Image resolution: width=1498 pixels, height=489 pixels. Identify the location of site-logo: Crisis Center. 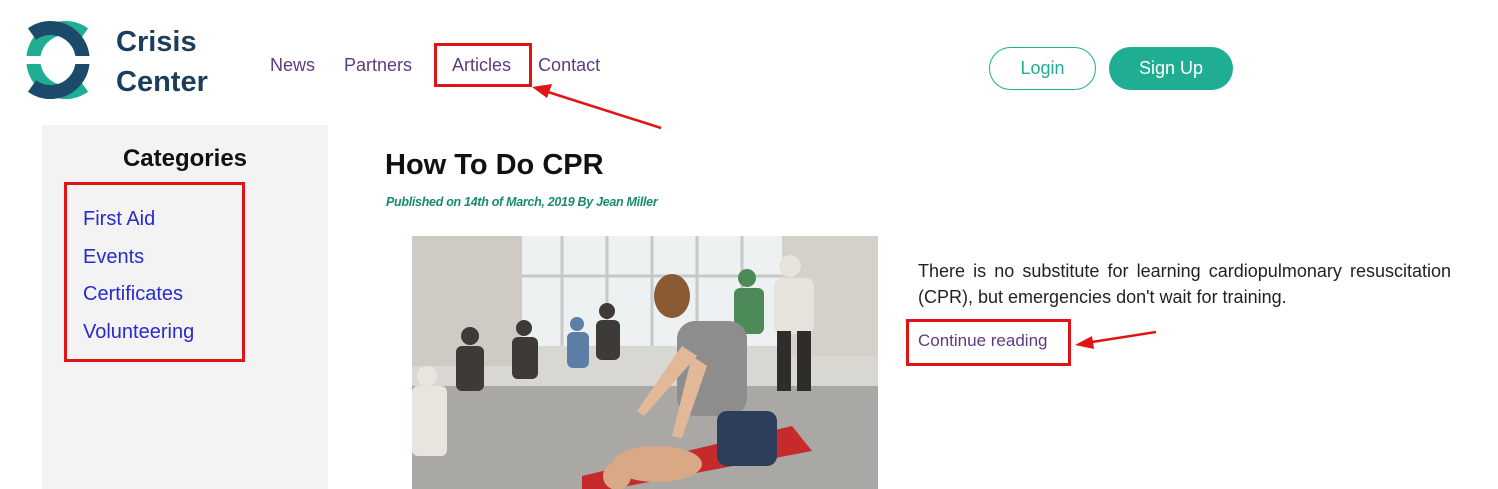
(122, 61).